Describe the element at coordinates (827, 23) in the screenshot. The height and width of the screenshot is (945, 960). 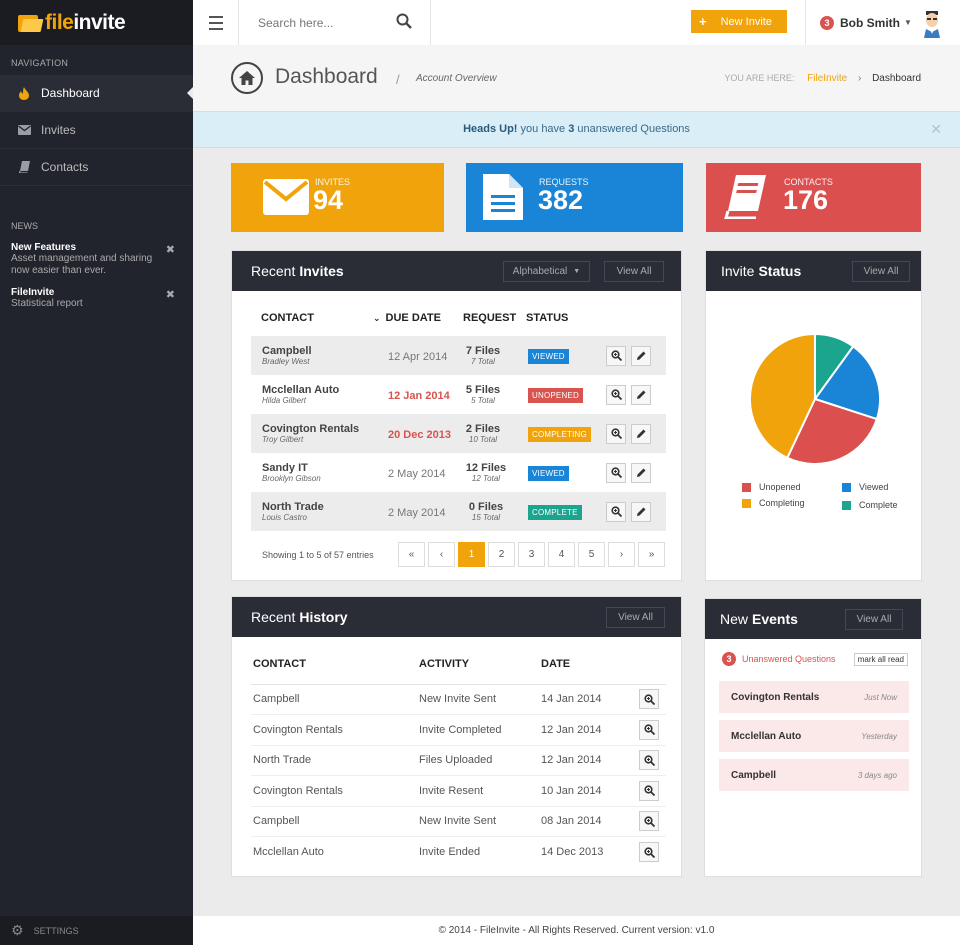
I see `notification-badge: 3` at that location.